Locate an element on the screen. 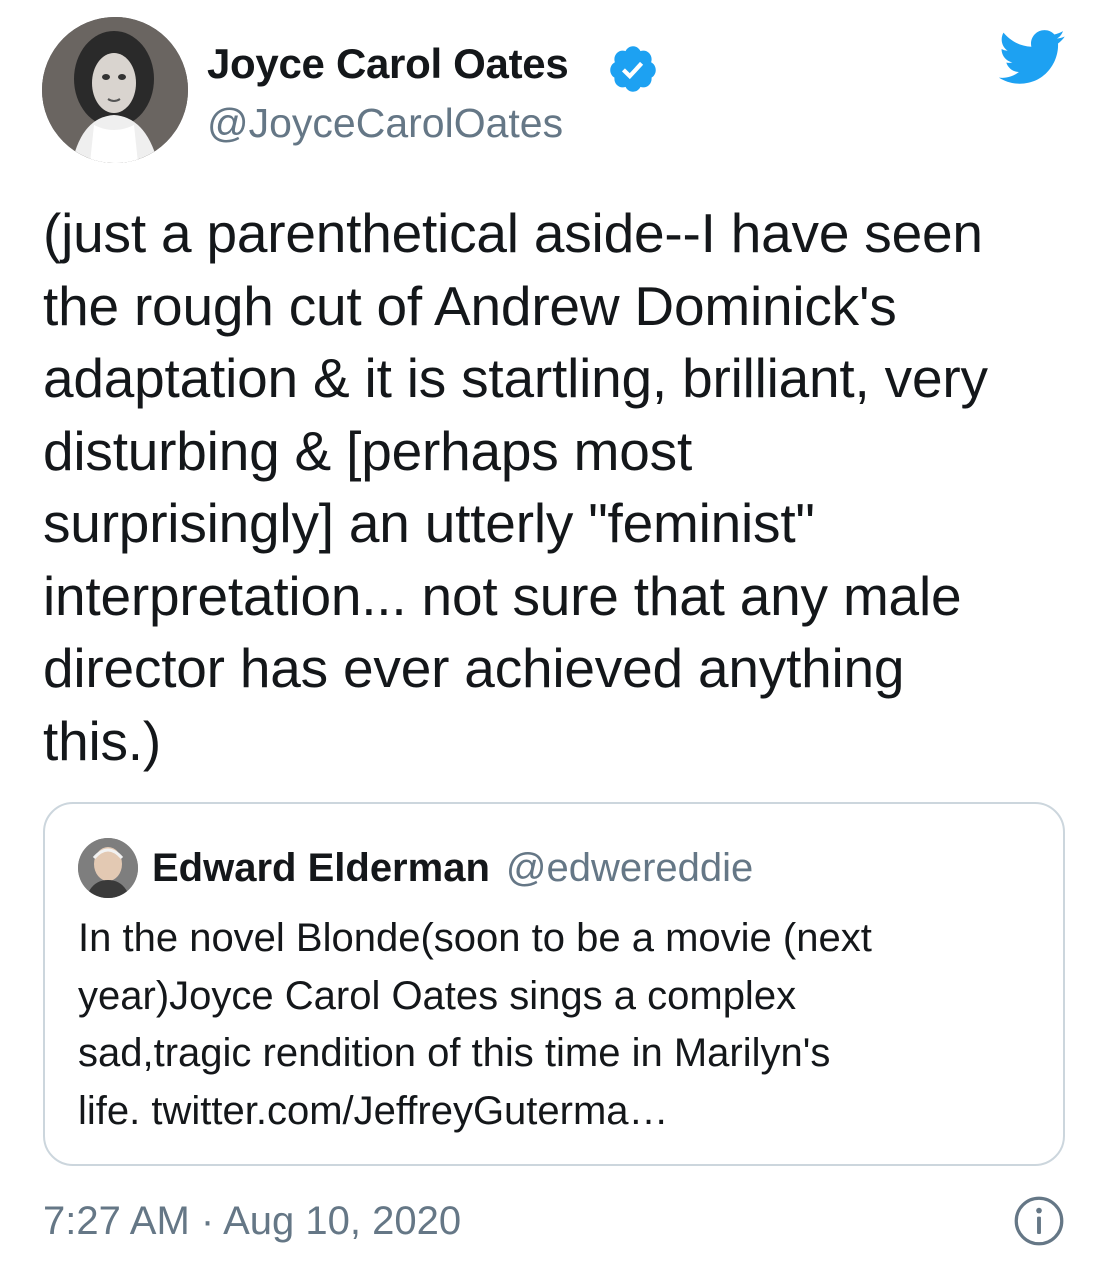  info-icon is located at coordinates (1039, 1221).